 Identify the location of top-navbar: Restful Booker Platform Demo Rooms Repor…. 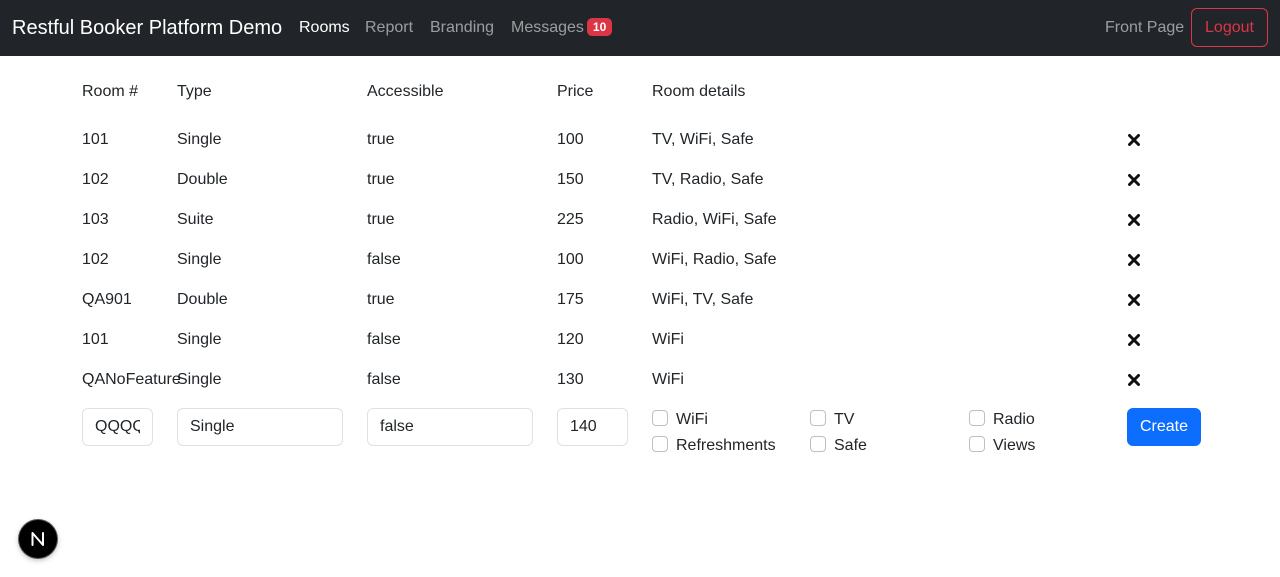
(640, 28).